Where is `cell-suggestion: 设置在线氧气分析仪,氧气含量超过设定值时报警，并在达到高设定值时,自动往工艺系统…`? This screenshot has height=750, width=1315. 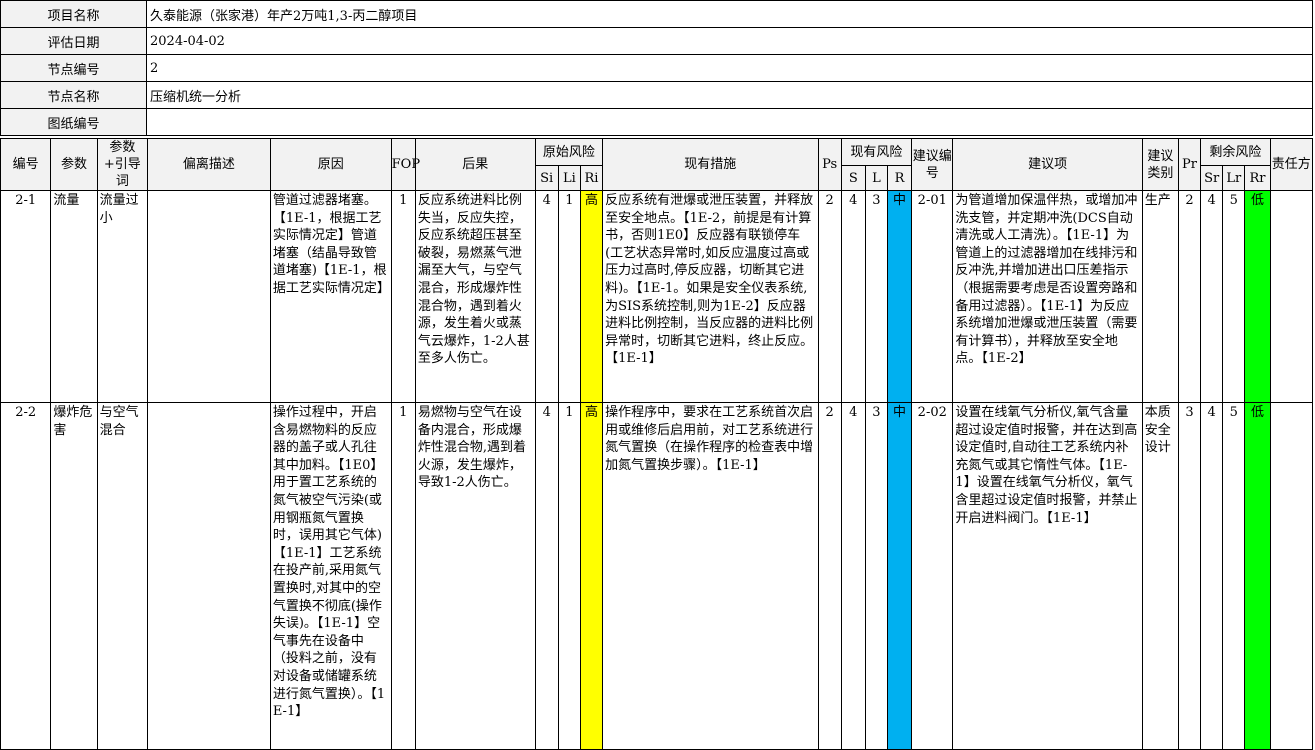
cell-suggestion: 设置在线氧气分析仪,氧气含量超过设定值时报警，并在达到高设定值时,自动往工艺系统… is located at coordinates (1047, 576).